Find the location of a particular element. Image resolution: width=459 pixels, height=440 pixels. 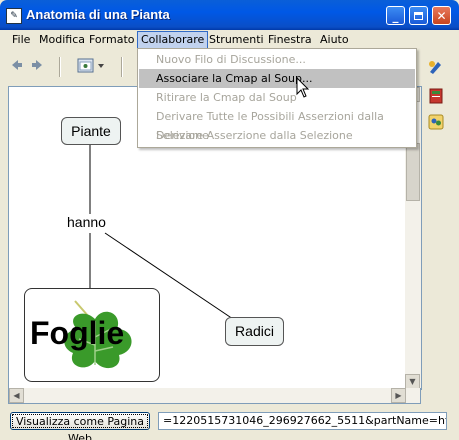

menu-formato: Formato is located at coordinates (112, 40).